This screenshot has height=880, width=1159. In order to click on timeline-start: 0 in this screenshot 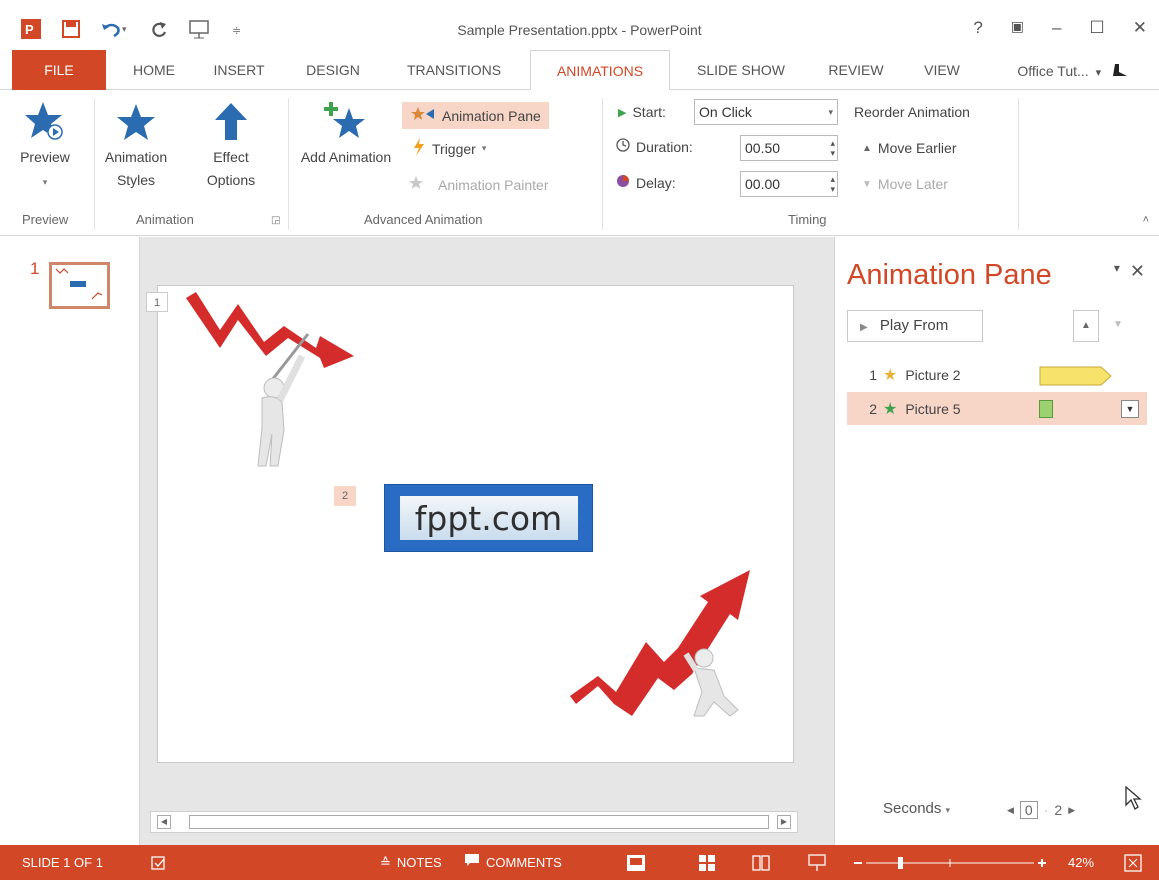, I will do `click(1028, 810)`.